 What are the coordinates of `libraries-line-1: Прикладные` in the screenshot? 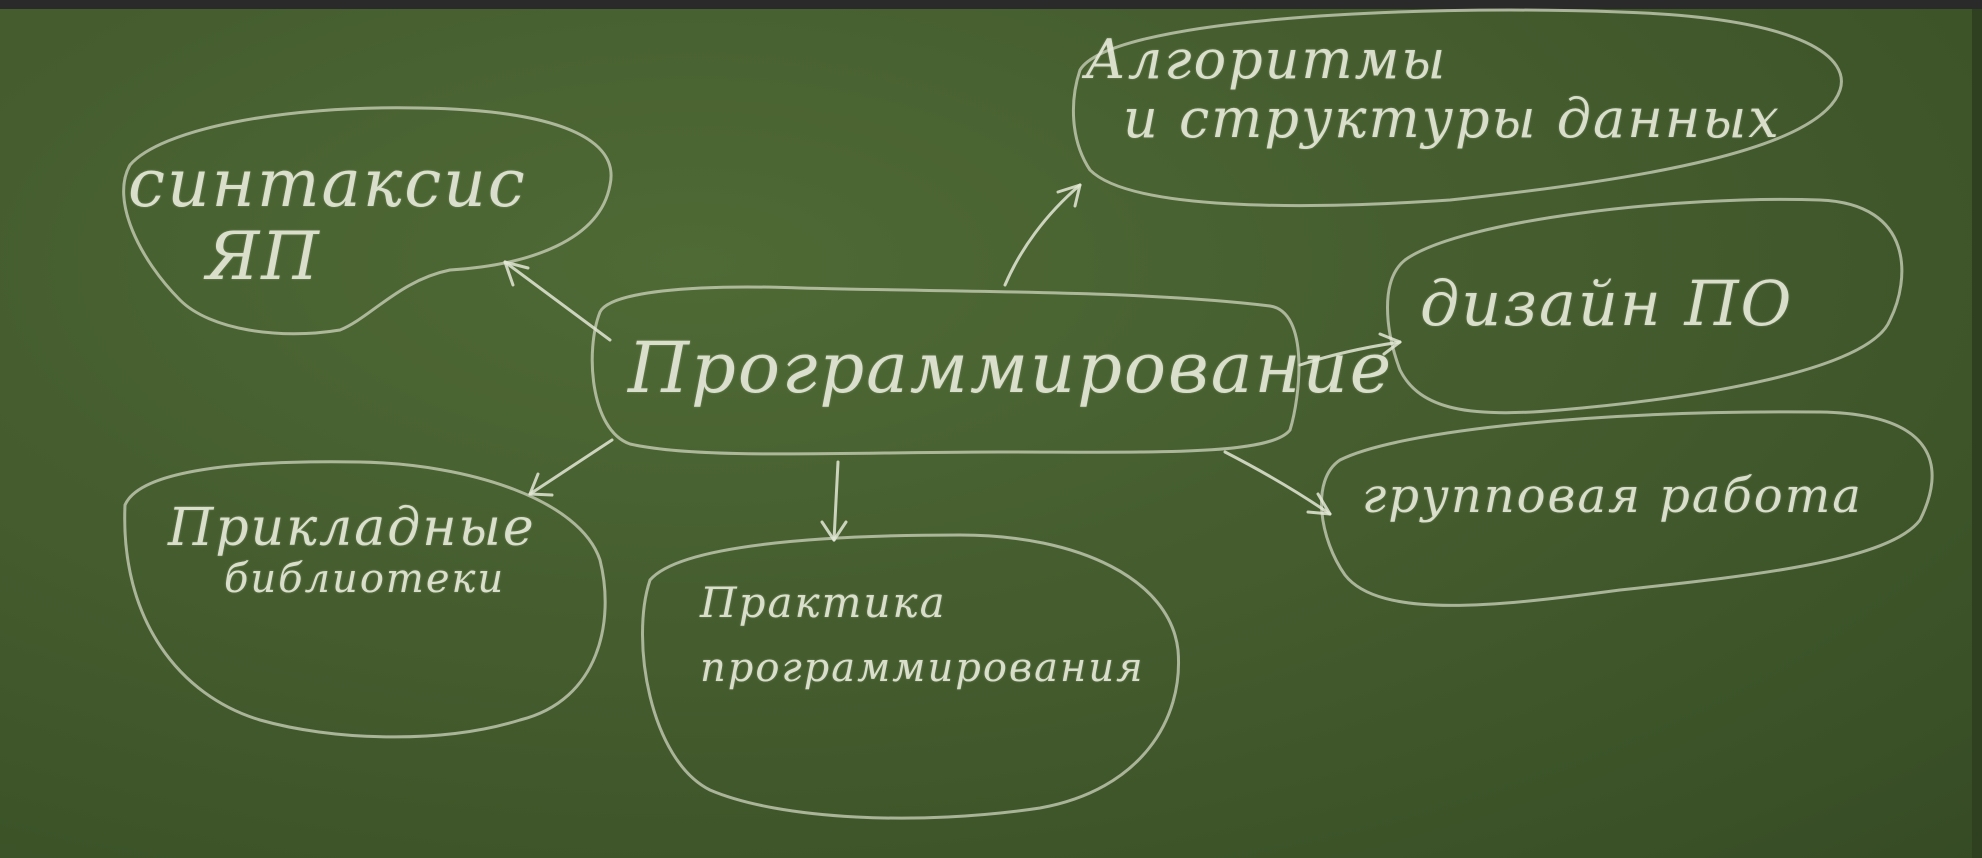 It's located at (352, 528).